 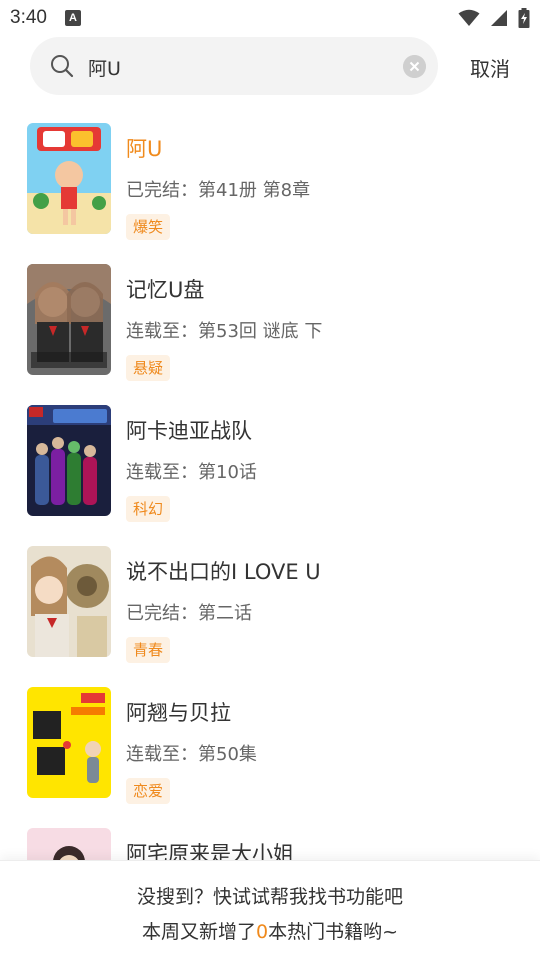 What do you see at coordinates (270, 910) in the screenshot?
I see `find-book-banner: 没搜到？快试试帮我找书功能吧 本周又新增了0本热门书籍哟~` at bounding box center [270, 910].